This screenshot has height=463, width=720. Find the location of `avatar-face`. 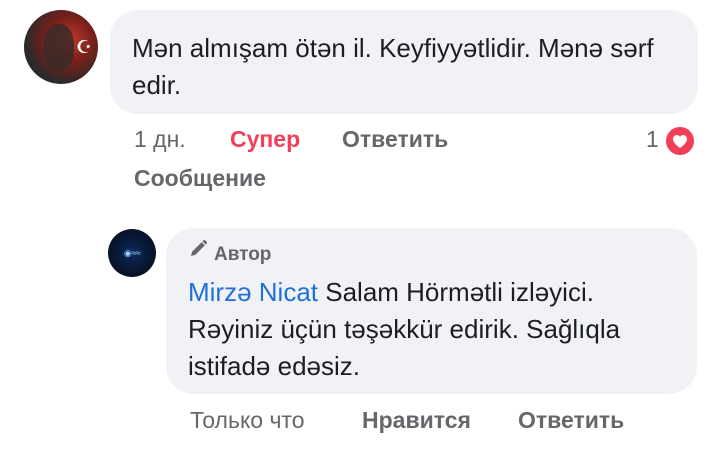

avatar-face is located at coordinates (59, 47).